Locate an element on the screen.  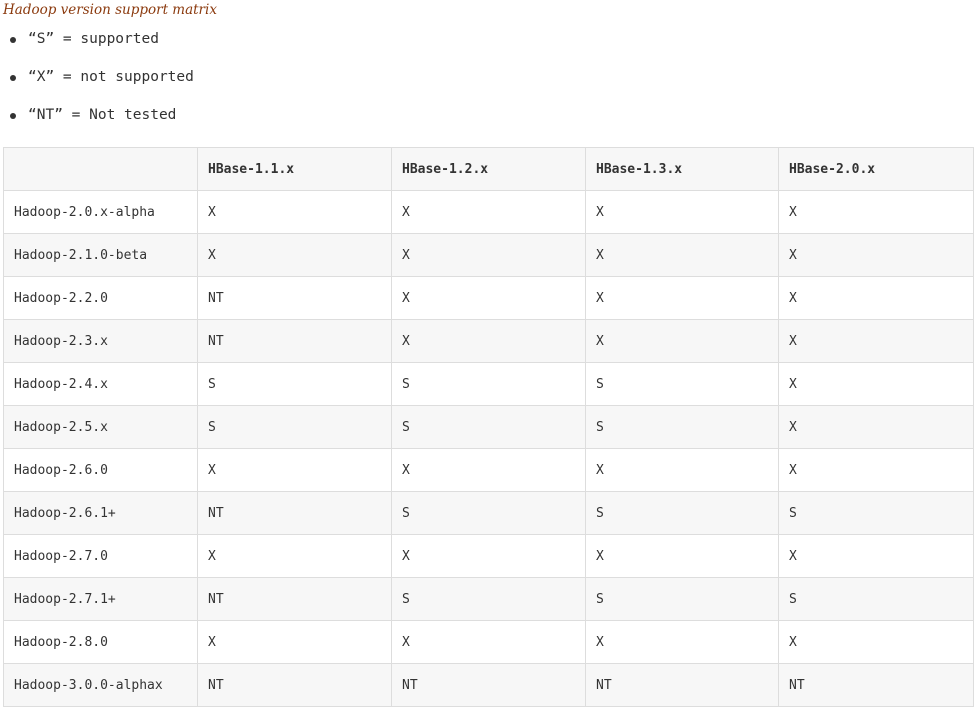
table-row: Hadoop-2.6.0 X X X X is located at coordinates (488, 470).